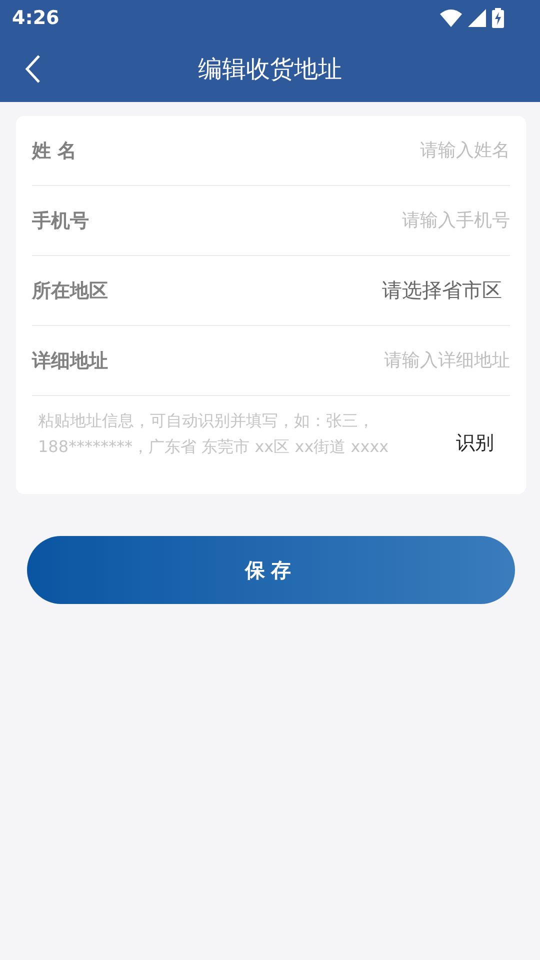 Image resolution: width=540 pixels, height=960 pixels. Describe the element at coordinates (498, 18) in the screenshot. I see `battery-icon` at that location.